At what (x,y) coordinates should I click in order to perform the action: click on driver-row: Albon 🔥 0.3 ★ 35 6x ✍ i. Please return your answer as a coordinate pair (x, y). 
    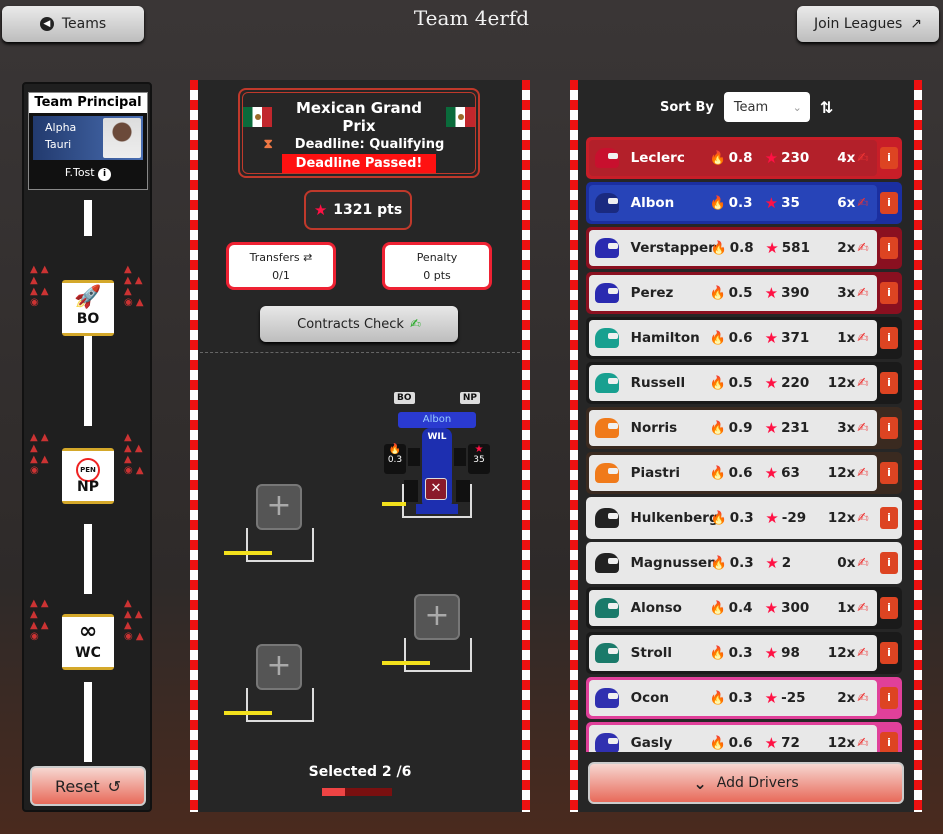
    Looking at the image, I should click on (744, 203).